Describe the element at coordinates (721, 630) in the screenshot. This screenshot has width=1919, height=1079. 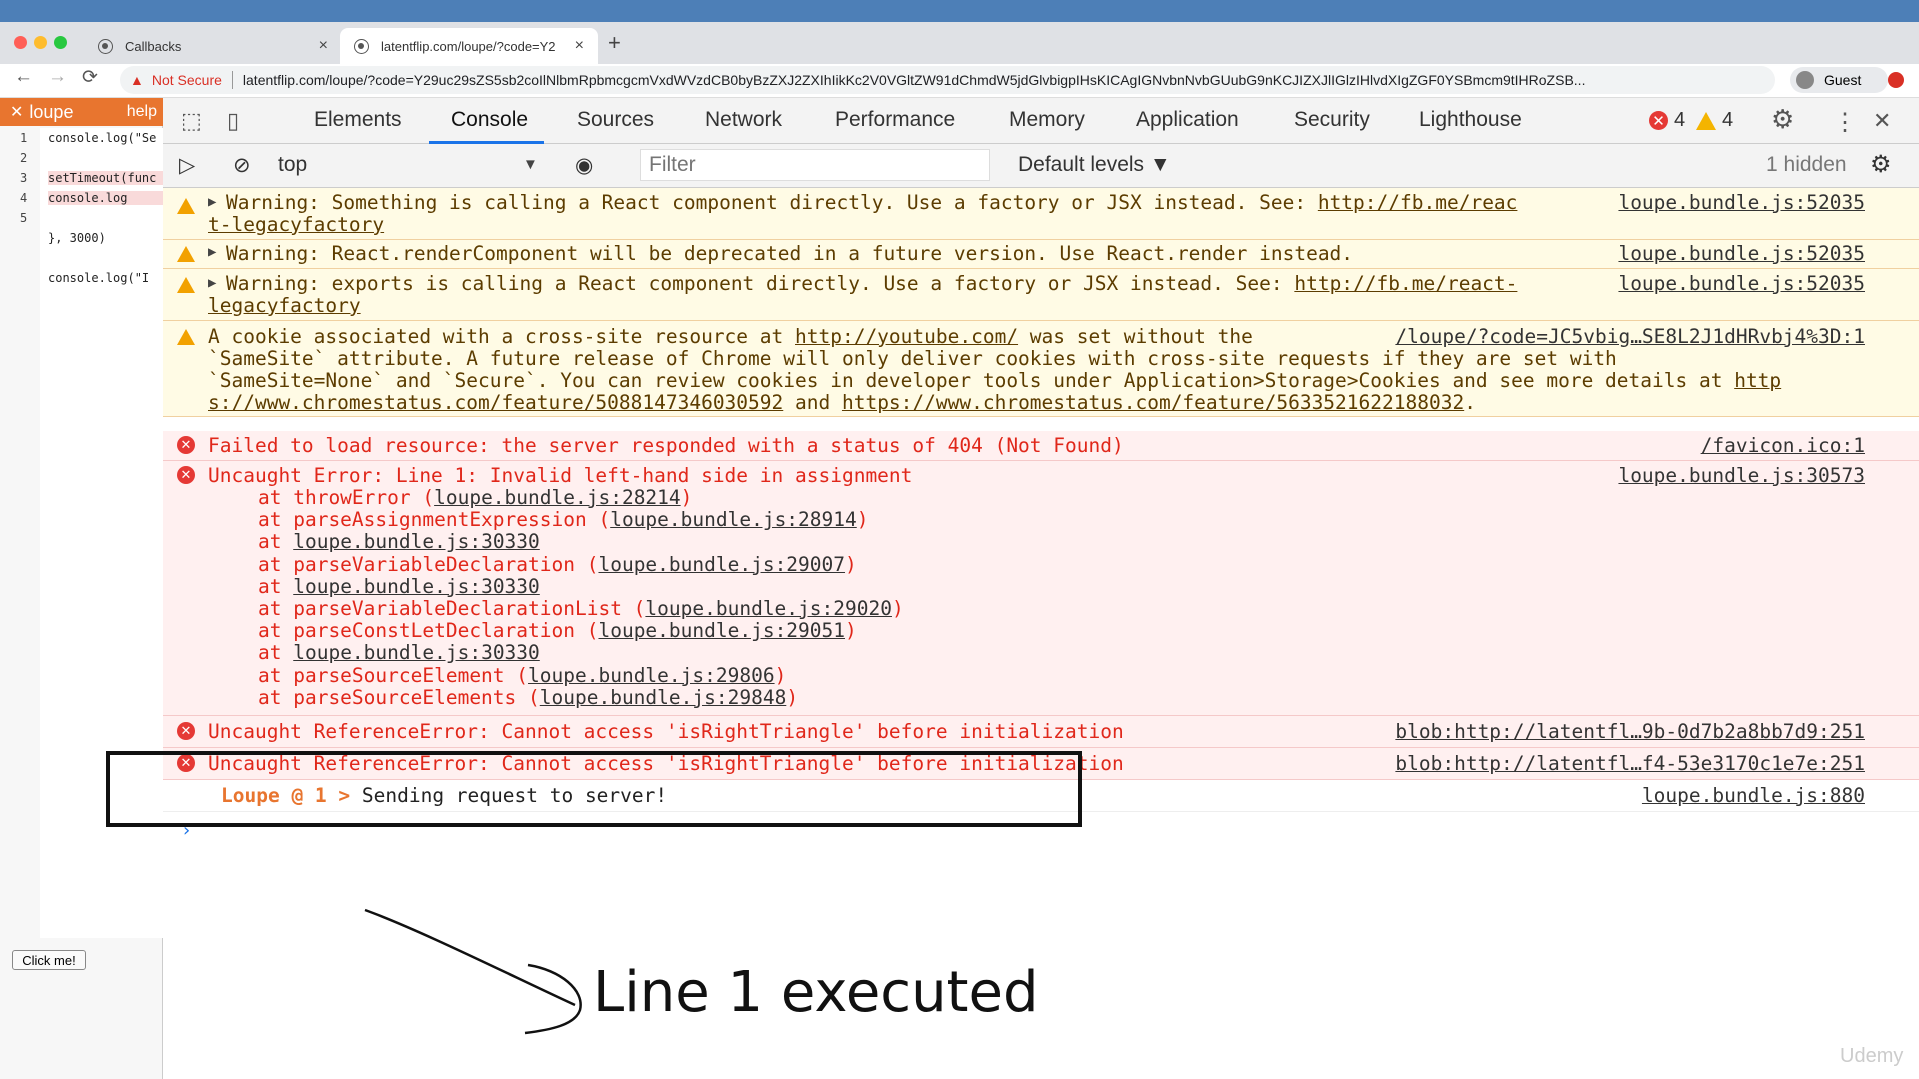
I see `stack-source-link: loupe.bundle.js:29051` at that location.